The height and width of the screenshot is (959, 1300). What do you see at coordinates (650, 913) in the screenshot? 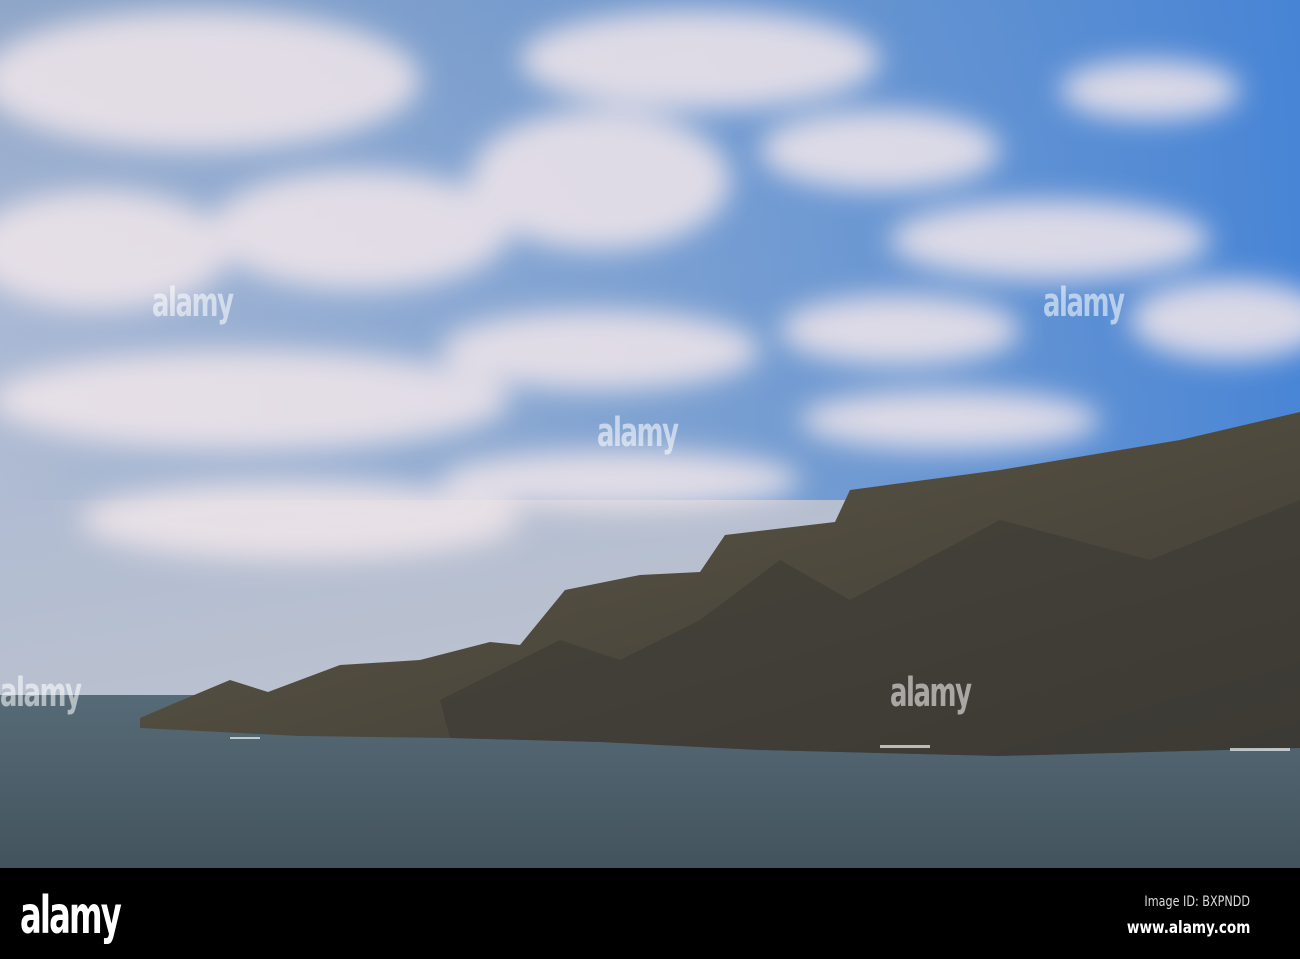
I see `footer-bar: alamy Image ID: BXPNDD www.alamy.com` at bounding box center [650, 913].